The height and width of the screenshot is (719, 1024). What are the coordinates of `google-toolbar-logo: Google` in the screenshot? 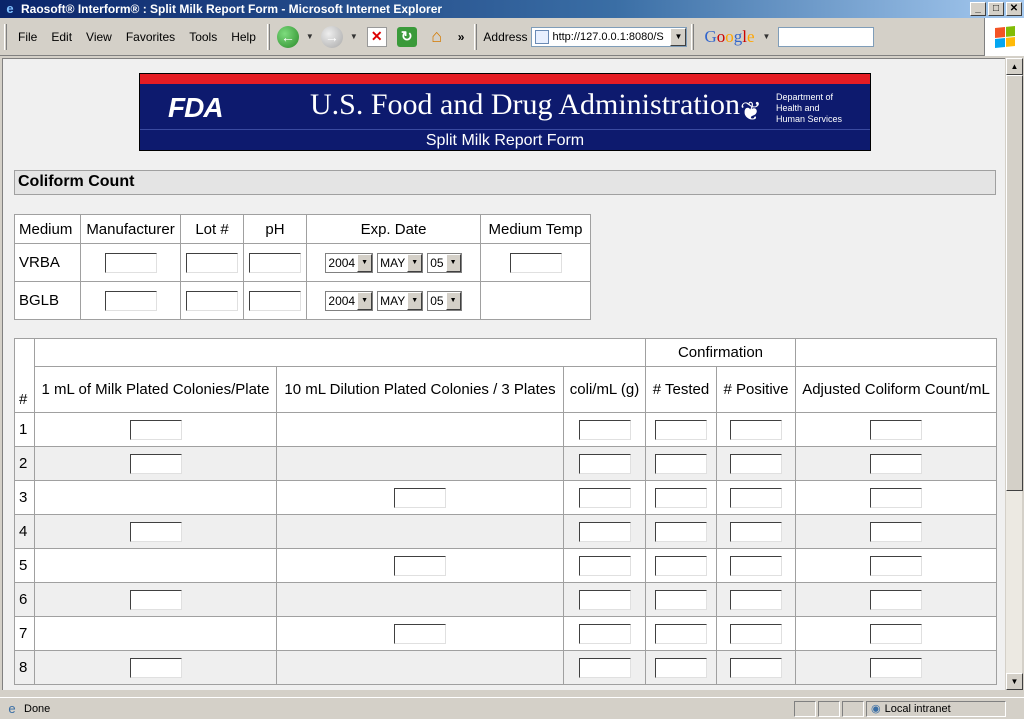 It's located at (729, 37).